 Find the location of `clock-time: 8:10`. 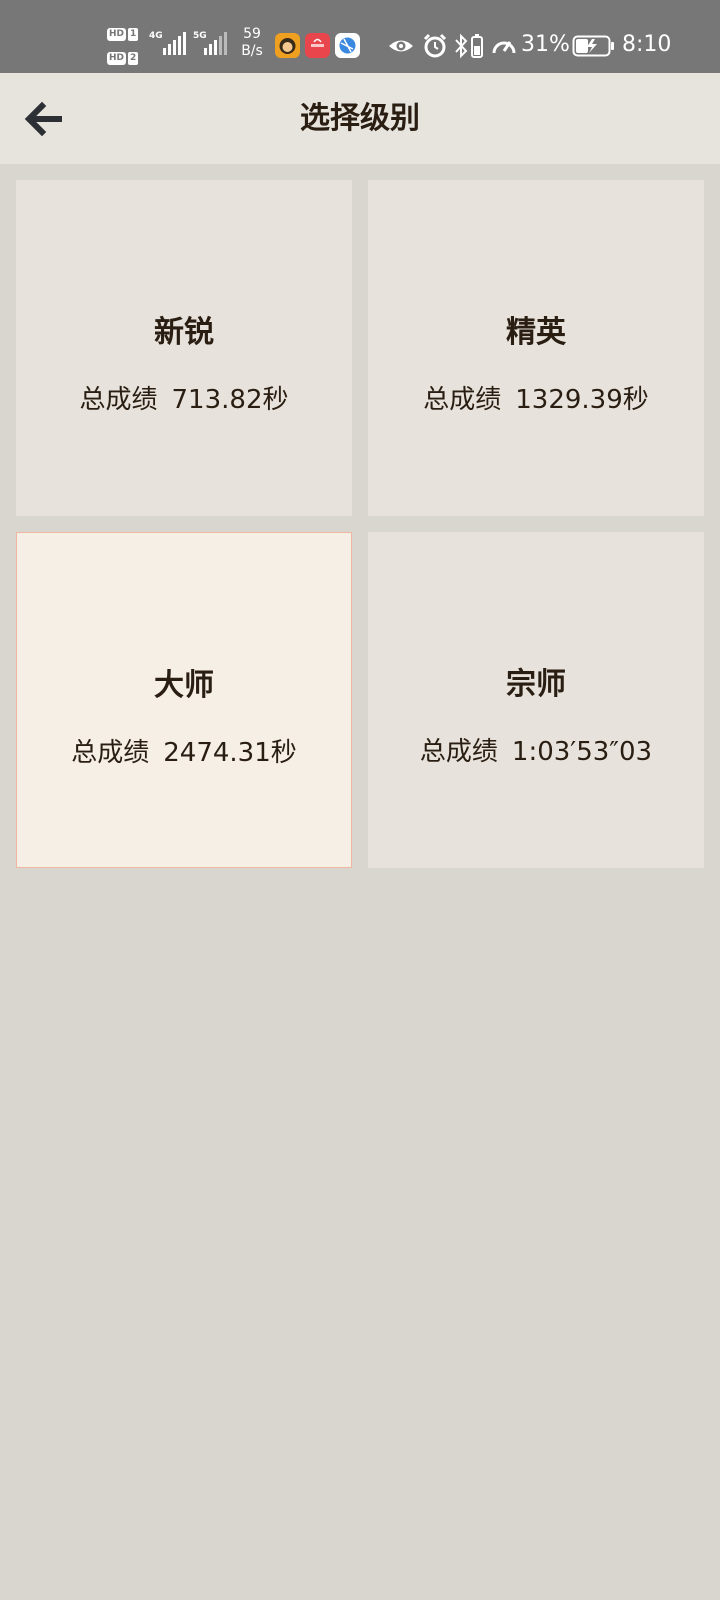

clock-time: 8:10 is located at coordinates (647, 44).